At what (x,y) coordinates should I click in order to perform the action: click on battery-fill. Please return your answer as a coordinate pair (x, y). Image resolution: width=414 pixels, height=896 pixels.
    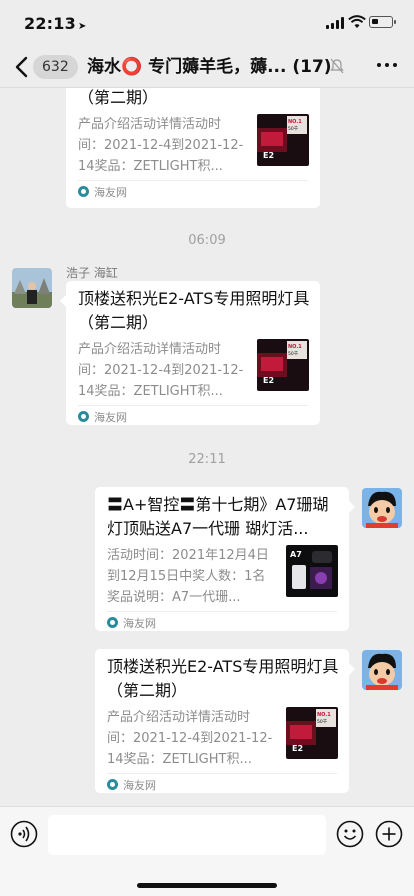
    Looking at the image, I should click on (375, 21).